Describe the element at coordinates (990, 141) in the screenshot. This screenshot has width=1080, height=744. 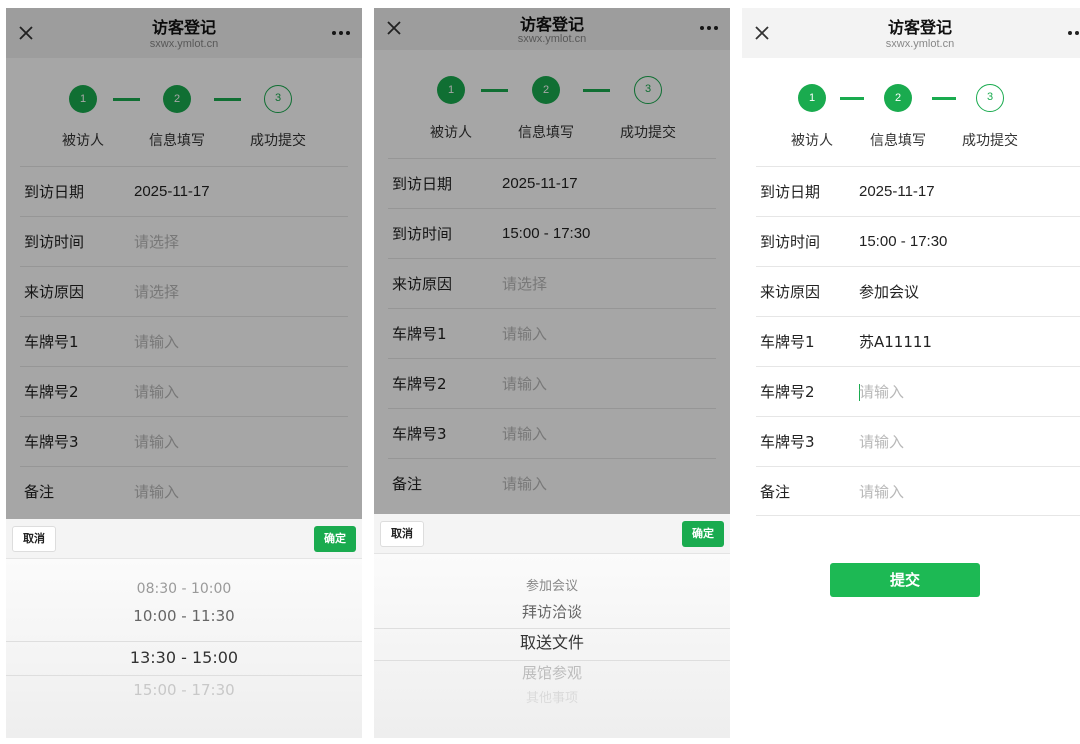
I see `step-3-label: 成功提交` at that location.